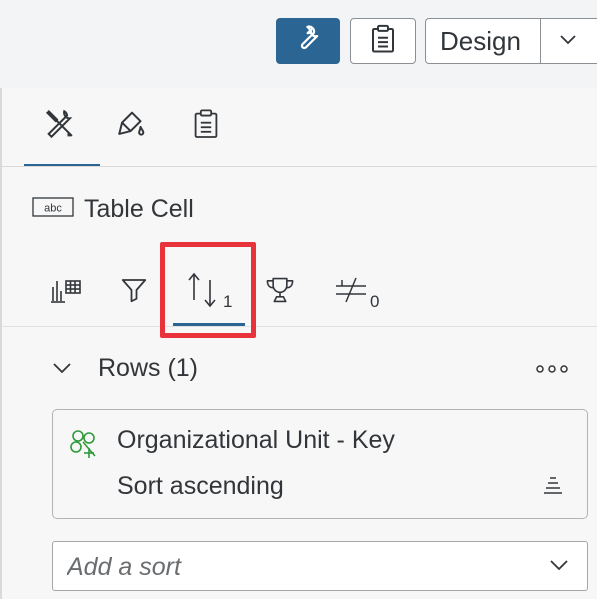  I want to click on rows-section-header: Rows (1), so click(315, 370).